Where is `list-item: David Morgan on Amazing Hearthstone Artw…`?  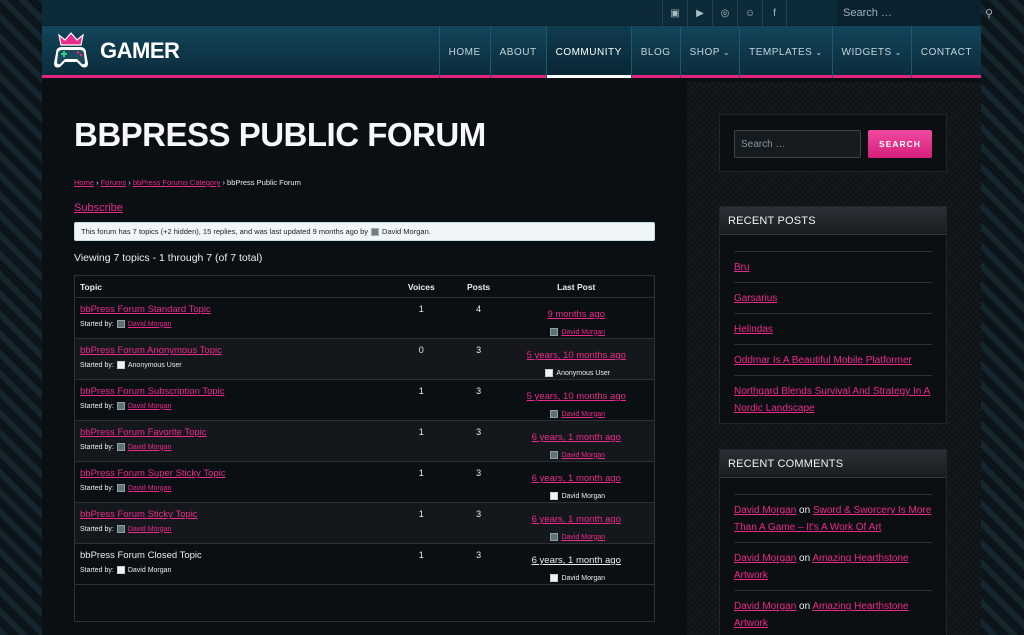 list-item: David Morgan on Amazing Hearthstone Artw… is located at coordinates (833, 612).